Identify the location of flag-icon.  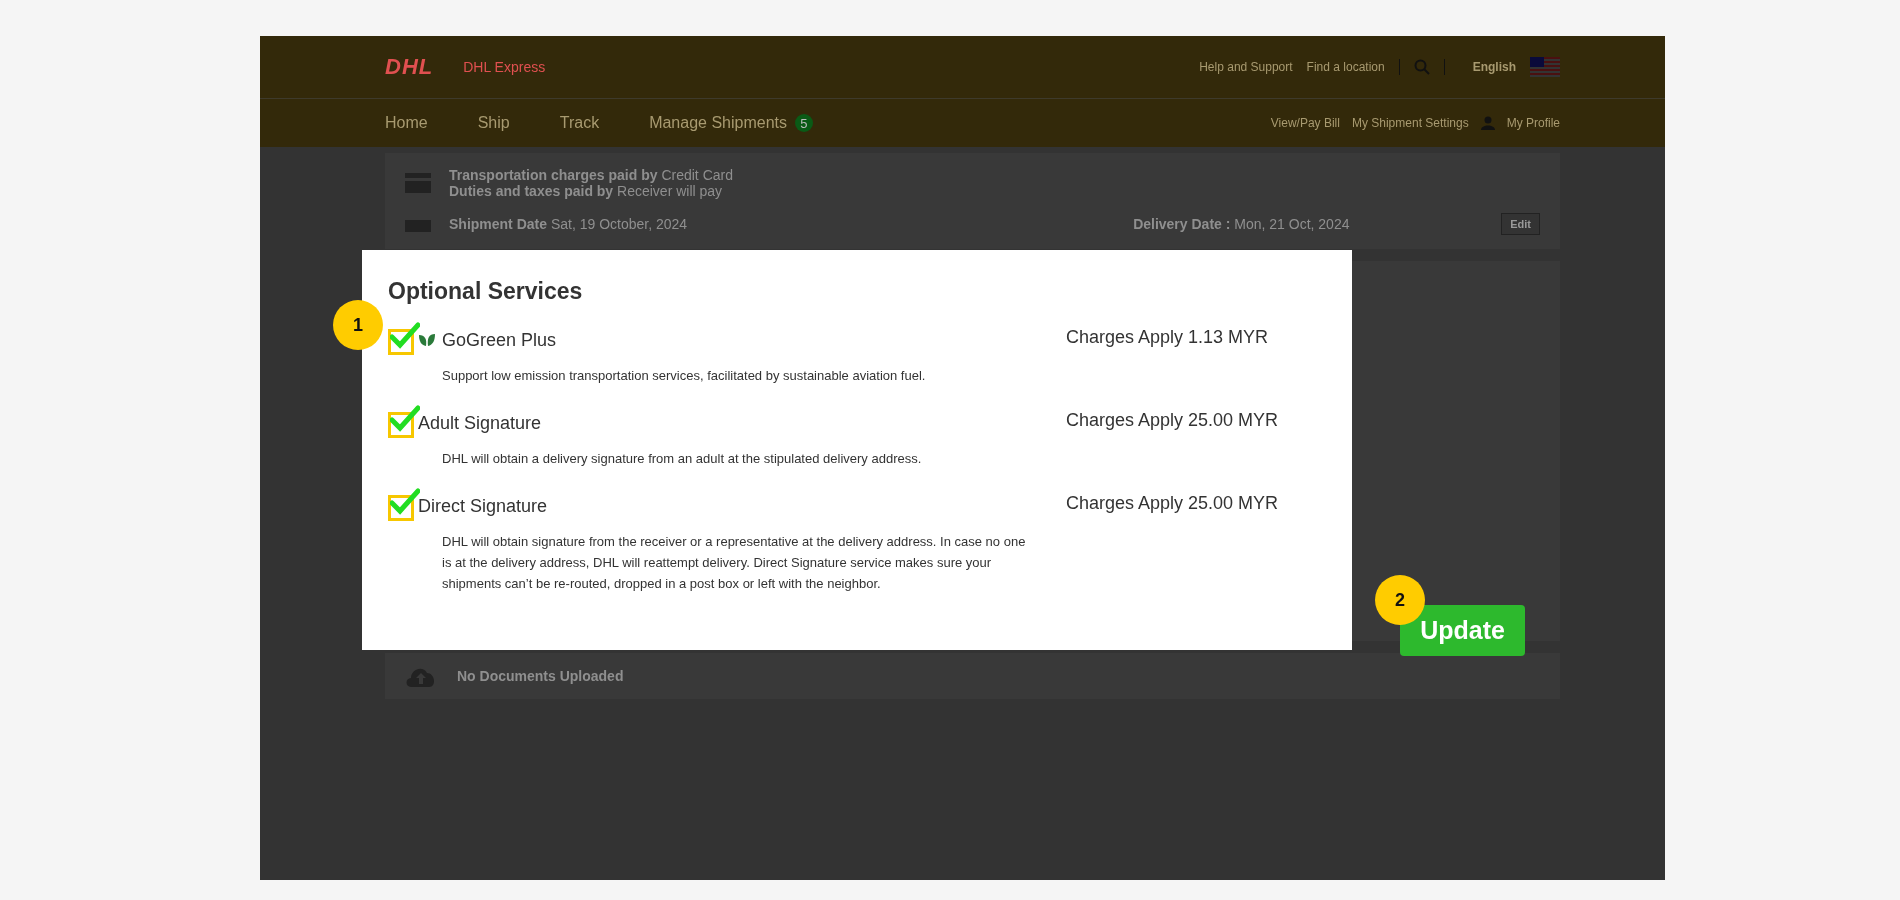
(1545, 67).